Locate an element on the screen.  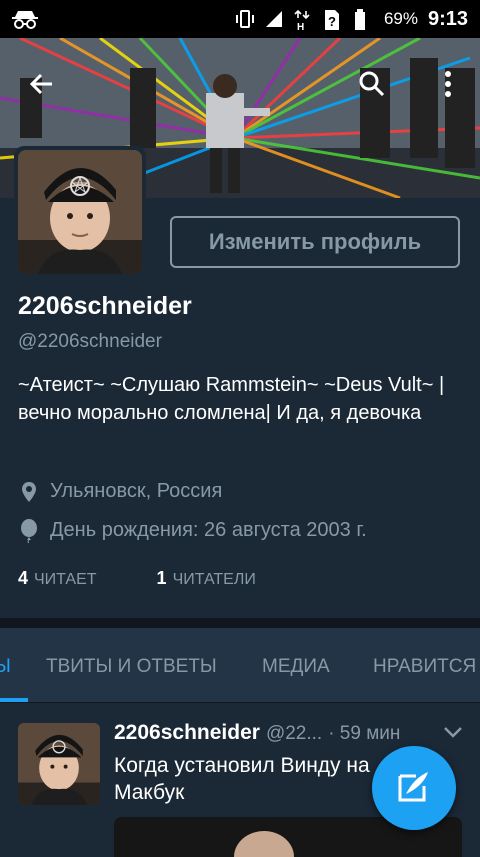
sim-unknown-icon: ? is located at coordinates (334, 19).